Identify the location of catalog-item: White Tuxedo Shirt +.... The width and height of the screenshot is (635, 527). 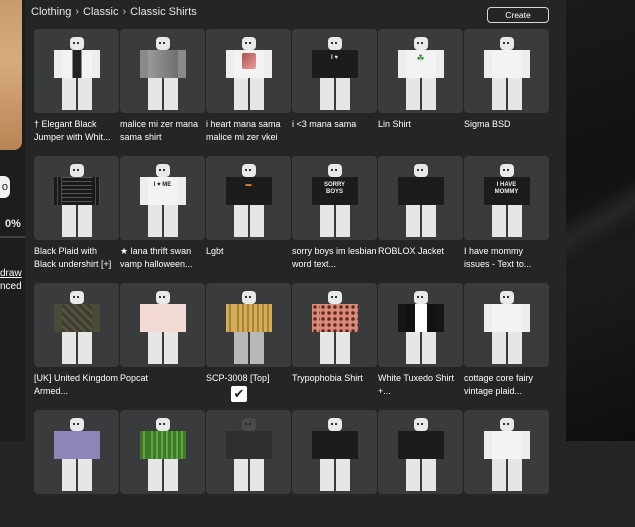
(421, 341).